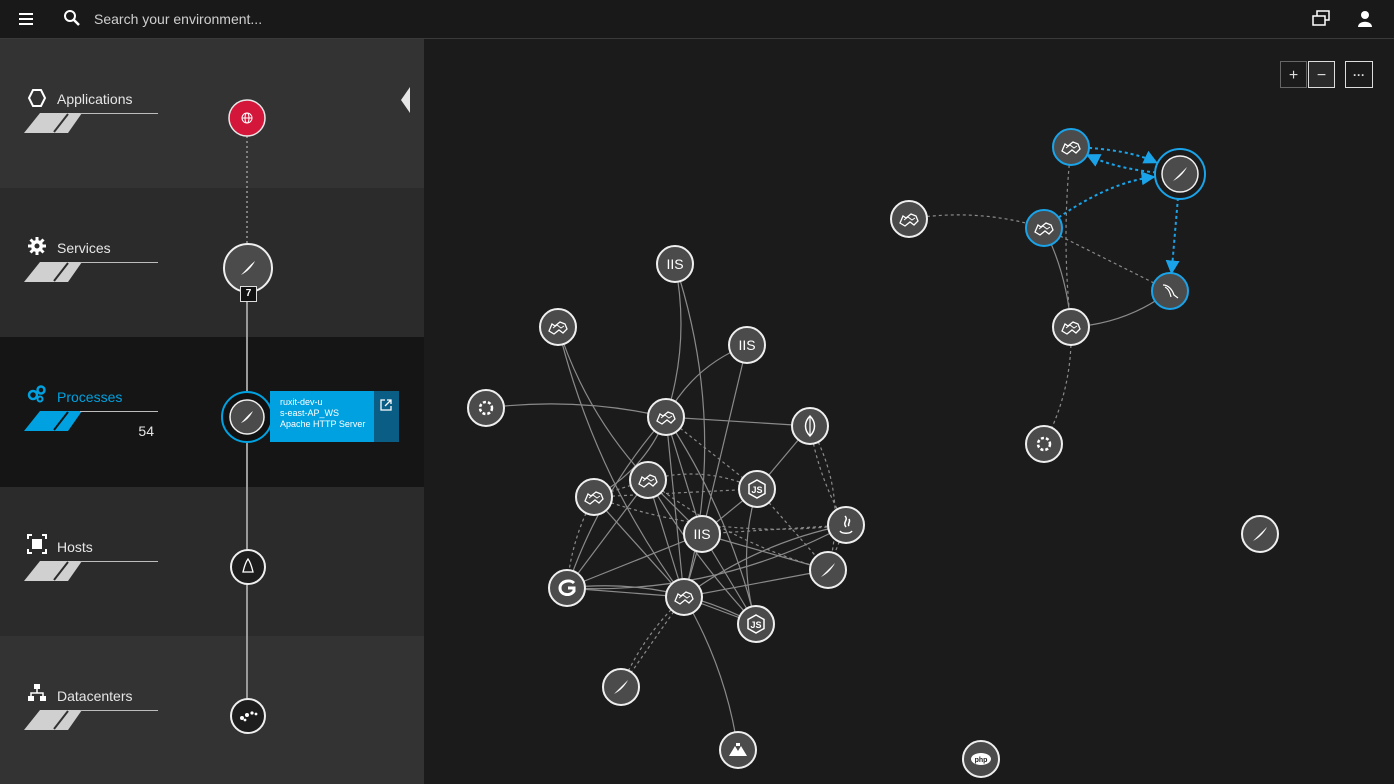 The image size is (1394, 784). What do you see at coordinates (248, 716) in the screenshot?
I see `datacenter-node` at bounding box center [248, 716].